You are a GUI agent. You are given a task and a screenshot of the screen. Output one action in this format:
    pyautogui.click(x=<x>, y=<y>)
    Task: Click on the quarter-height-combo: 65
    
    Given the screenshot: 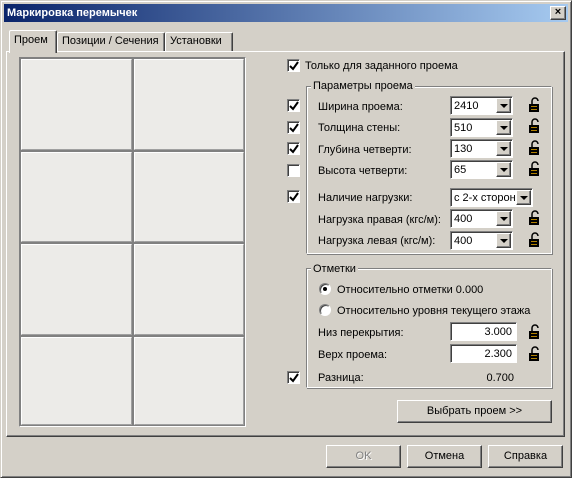 What is the action you would take?
    pyautogui.click(x=481, y=169)
    